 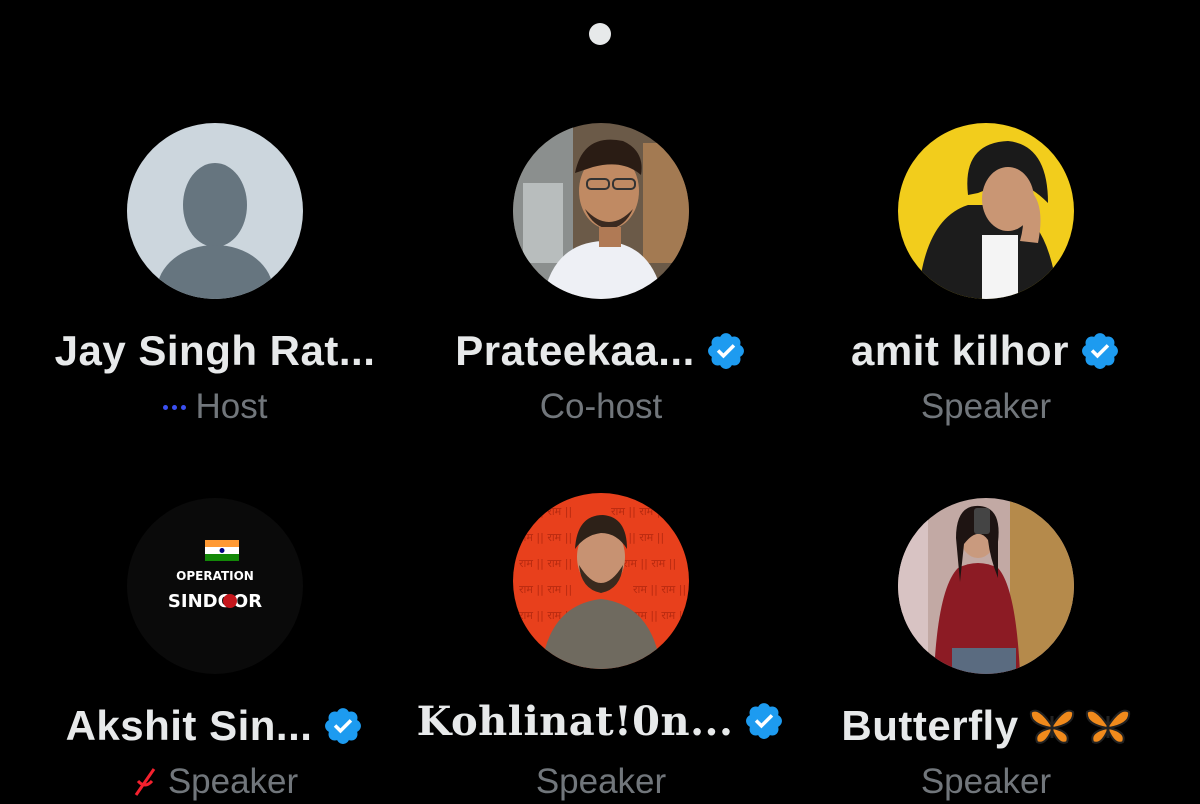 I want to click on avatar-text-line2: SINDOOR, so click(x=215, y=601).